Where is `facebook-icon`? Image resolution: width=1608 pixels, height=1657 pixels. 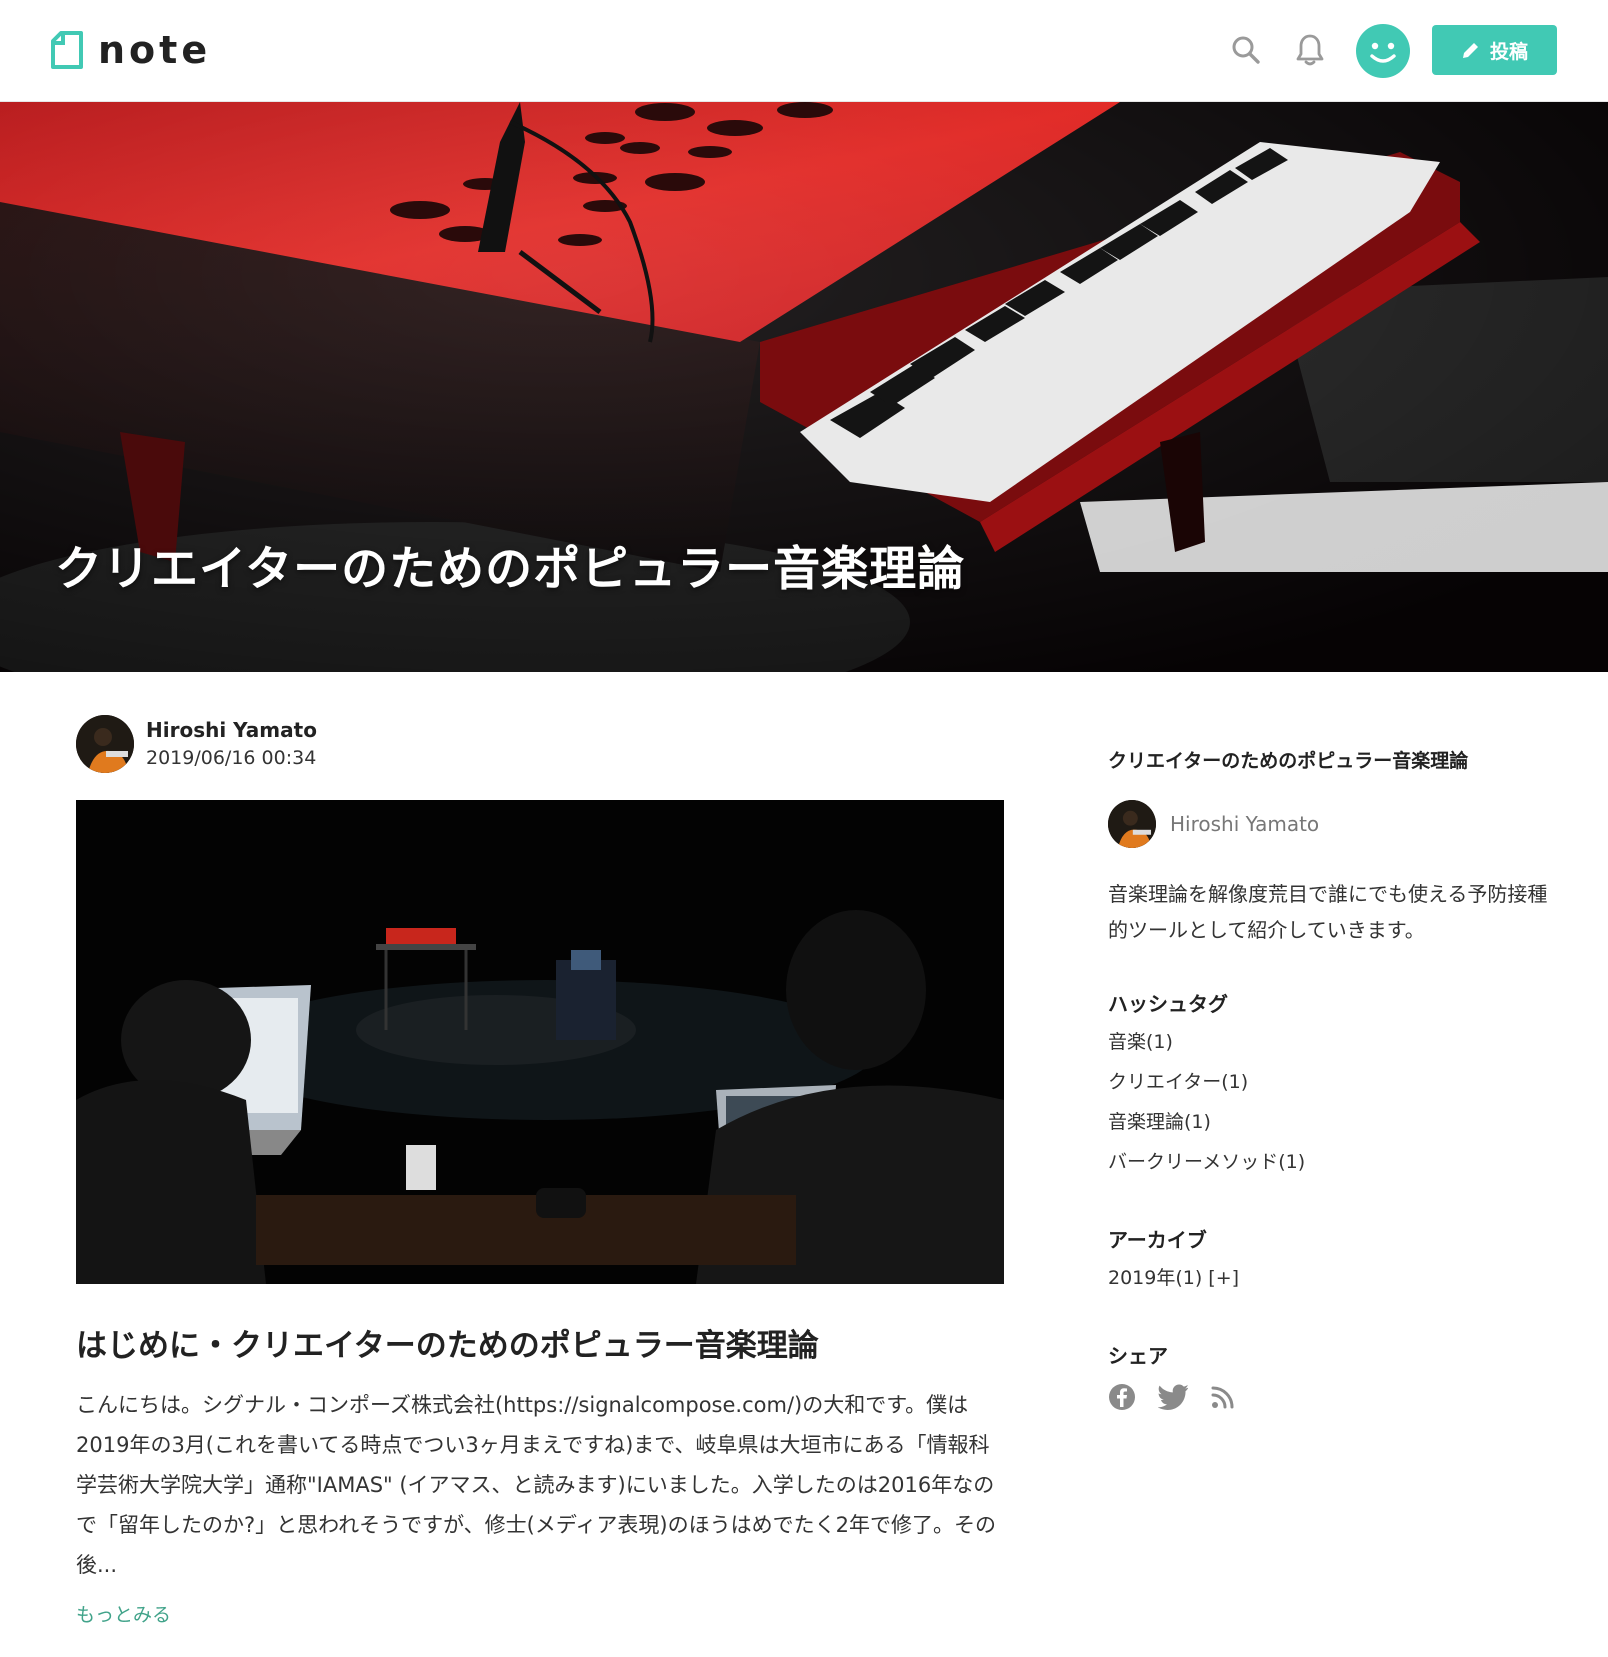
facebook-icon is located at coordinates (1122, 1397).